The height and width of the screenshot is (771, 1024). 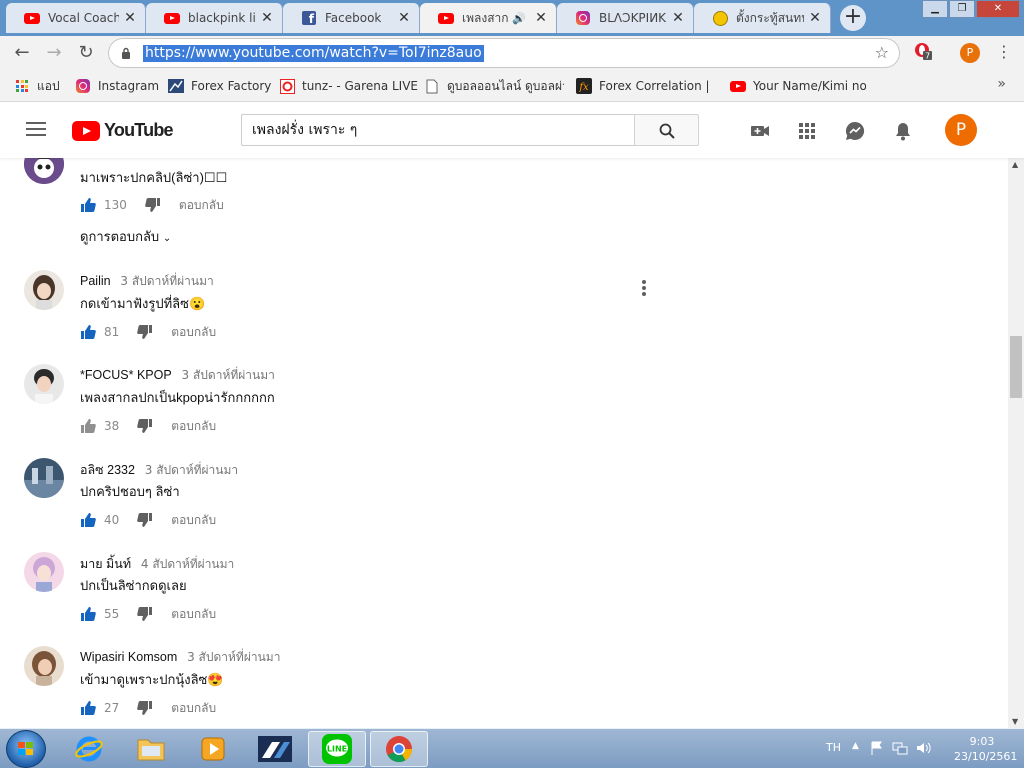 I want to click on scrollbar-thumb, so click(x=1016, y=367).